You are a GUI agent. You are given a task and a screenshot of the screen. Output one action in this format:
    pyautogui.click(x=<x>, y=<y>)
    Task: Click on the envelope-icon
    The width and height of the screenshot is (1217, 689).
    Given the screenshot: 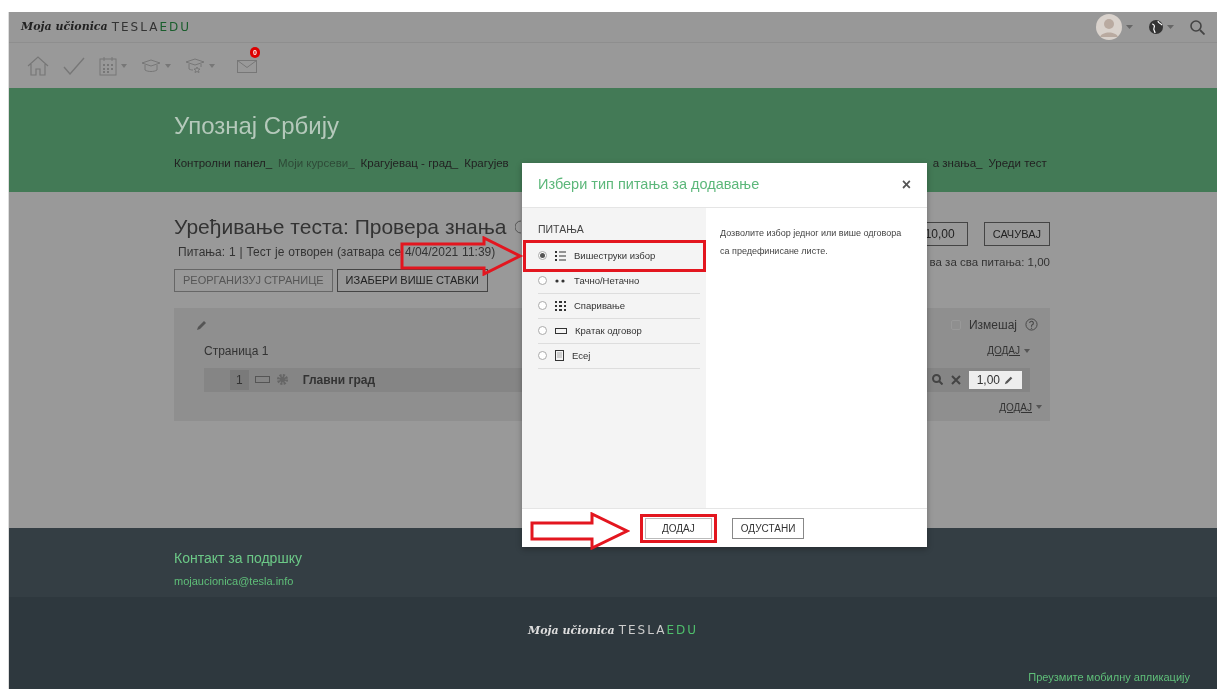 What is the action you would take?
    pyautogui.click(x=247, y=66)
    